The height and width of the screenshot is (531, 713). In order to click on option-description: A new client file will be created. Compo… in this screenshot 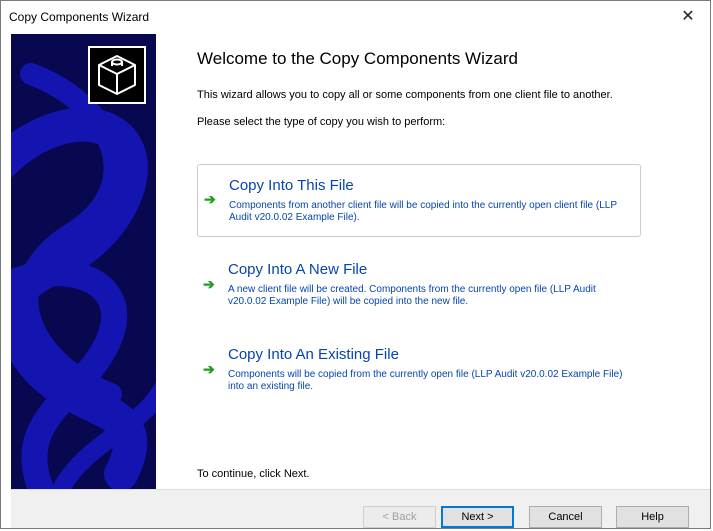, I will do `click(412, 295)`.